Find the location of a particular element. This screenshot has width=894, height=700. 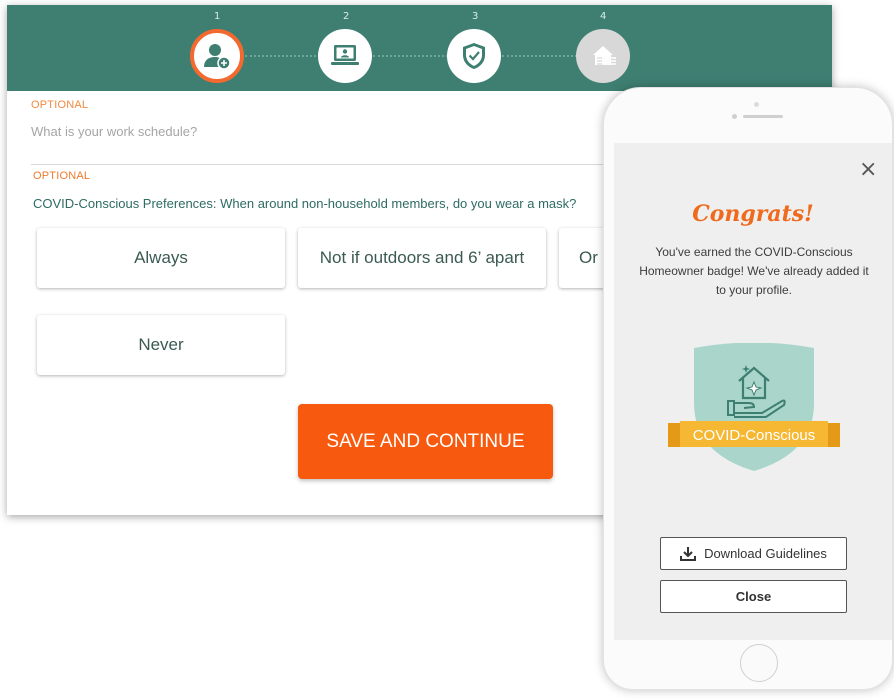

step-3-button is located at coordinates (474, 56).